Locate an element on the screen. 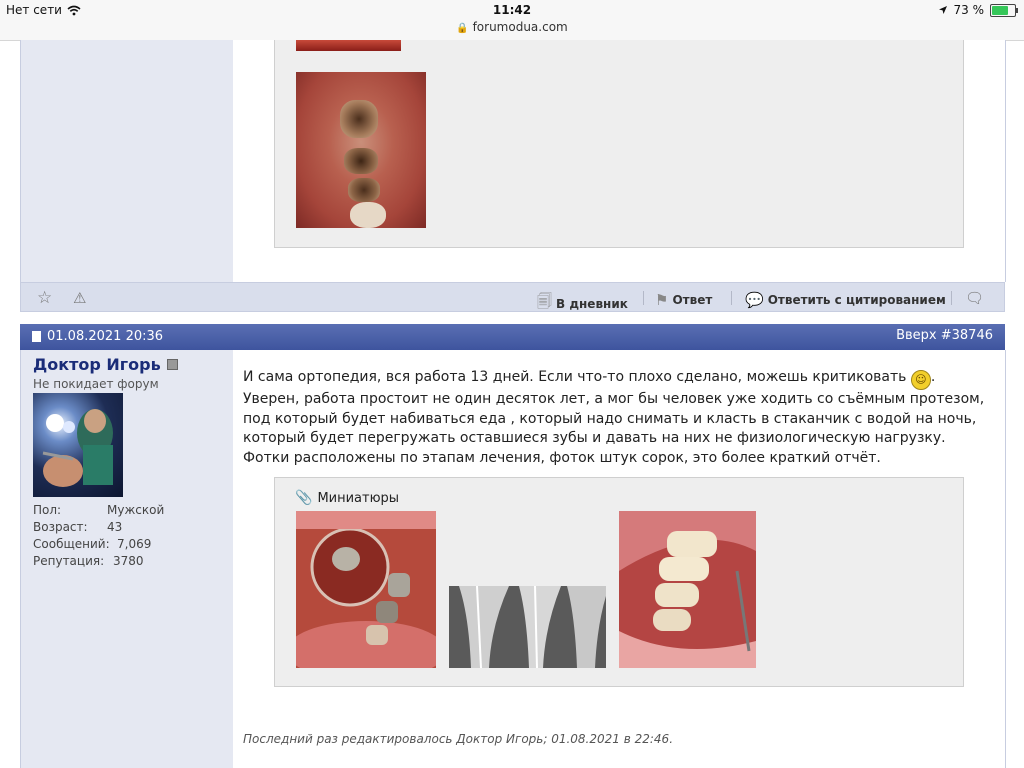  author-name: Доктор Игорь is located at coordinates (105, 364).